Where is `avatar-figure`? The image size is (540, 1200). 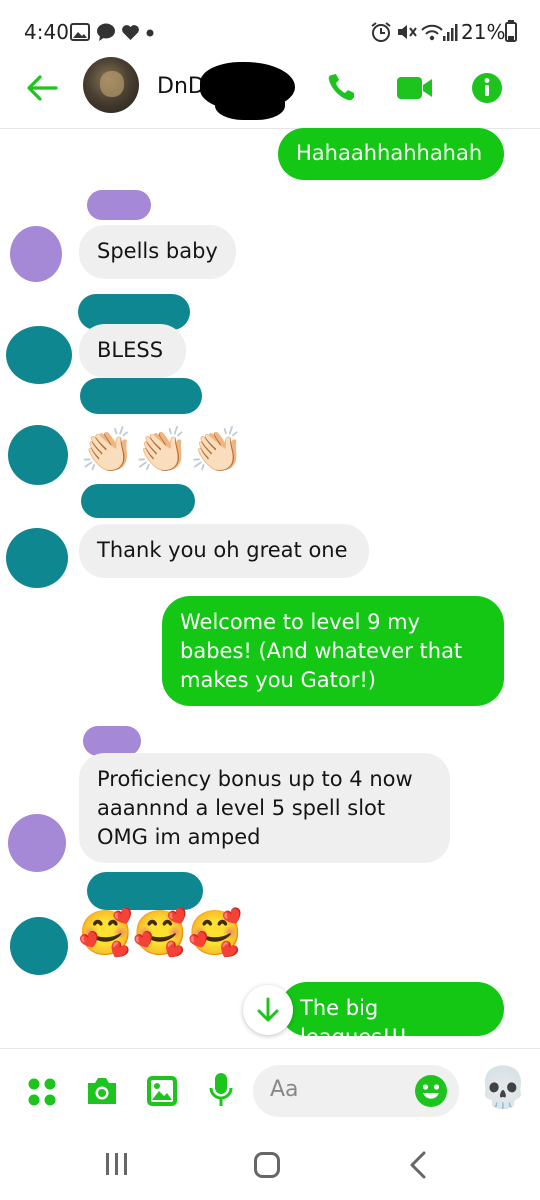
avatar-figure is located at coordinates (112, 84).